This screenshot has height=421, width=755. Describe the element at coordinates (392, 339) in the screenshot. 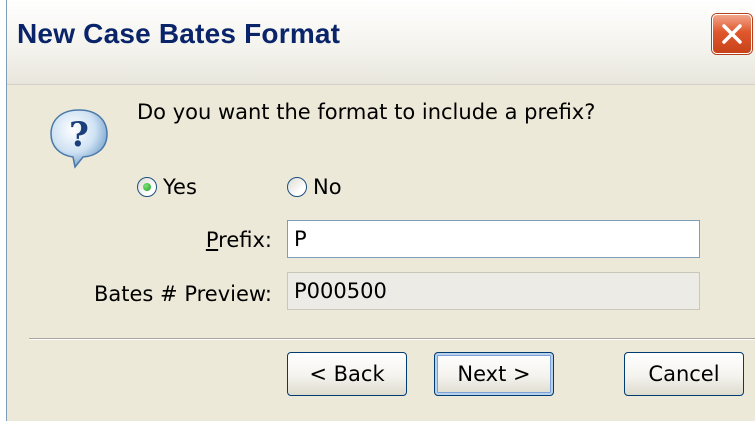

I see `separator` at that location.